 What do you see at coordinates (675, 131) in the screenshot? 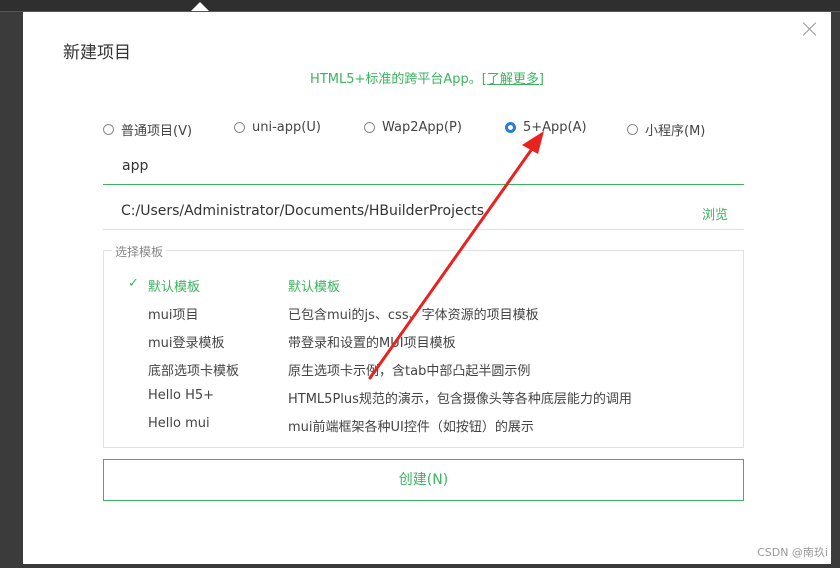
I see `radio-label: 小程序(M)` at bounding box center [675, 131].